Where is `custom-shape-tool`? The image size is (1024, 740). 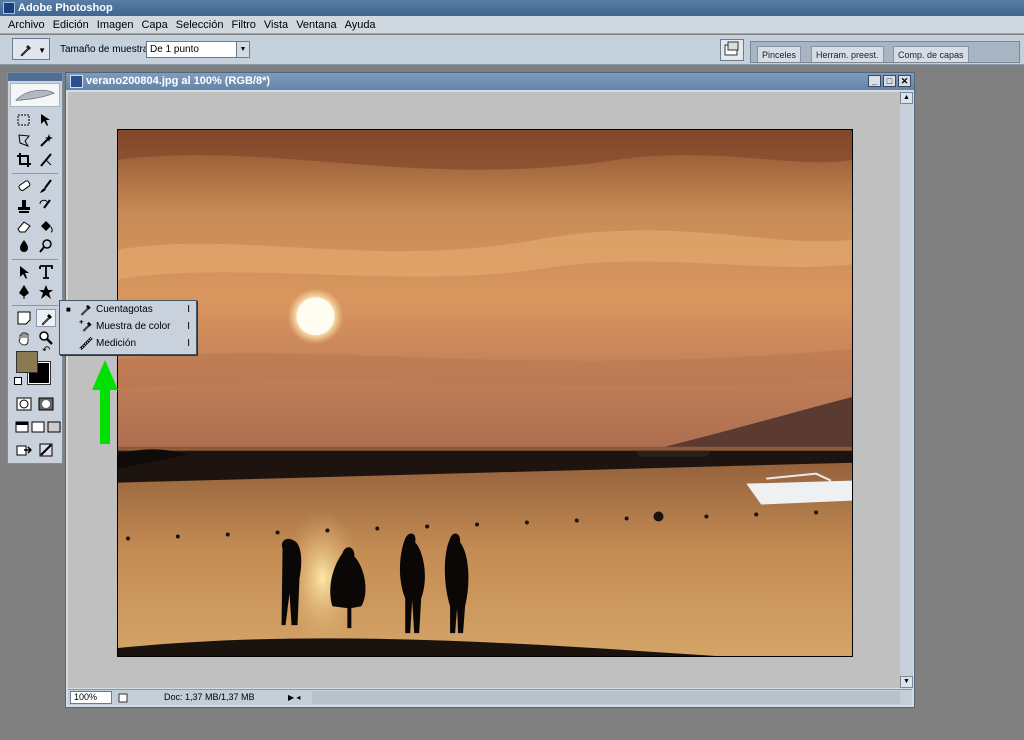 custom-shape-tool is located at coordinates (46, 292).